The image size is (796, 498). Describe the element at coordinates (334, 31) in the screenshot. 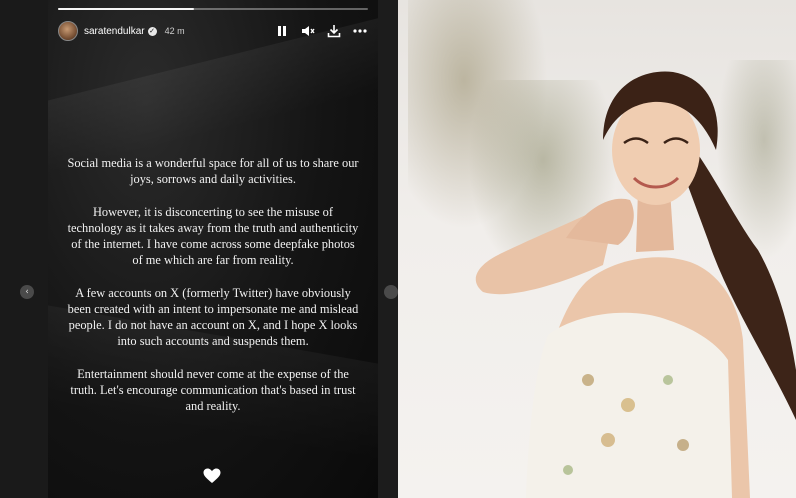

I see `download-icon` at that location.